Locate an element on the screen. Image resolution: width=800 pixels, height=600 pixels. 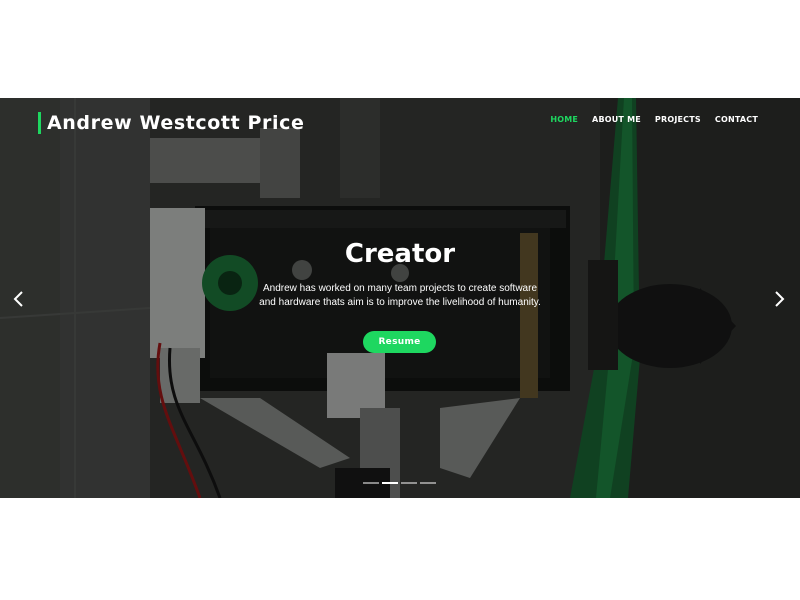
carousel-prev-button is located at coordinates (19, 299).